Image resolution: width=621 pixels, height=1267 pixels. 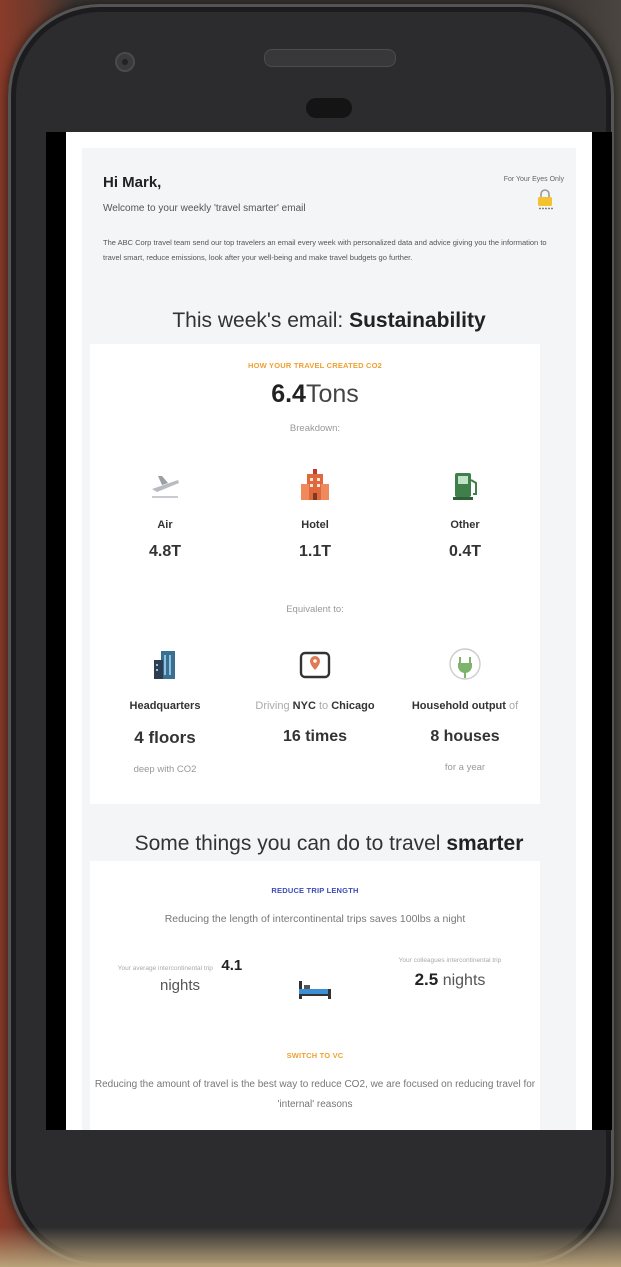 I want to click on equivalent-label: Equivalent to:, so click(x=315, y=609).